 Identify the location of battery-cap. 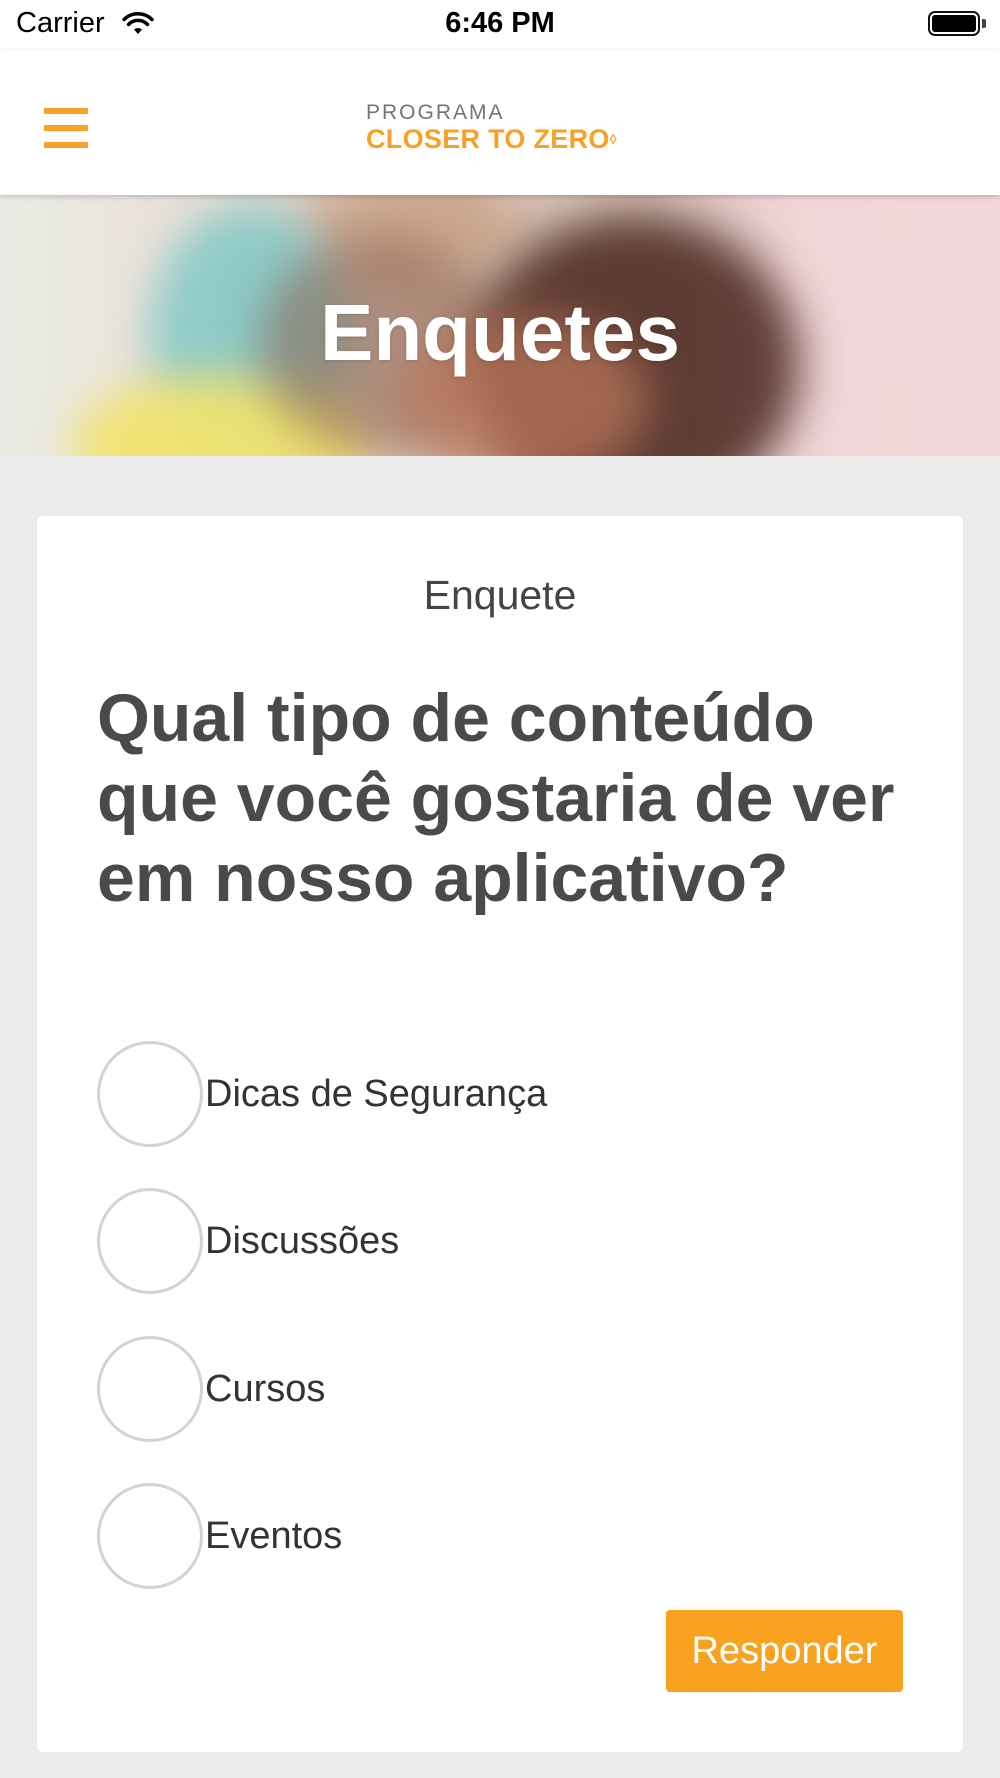
(984, 23).